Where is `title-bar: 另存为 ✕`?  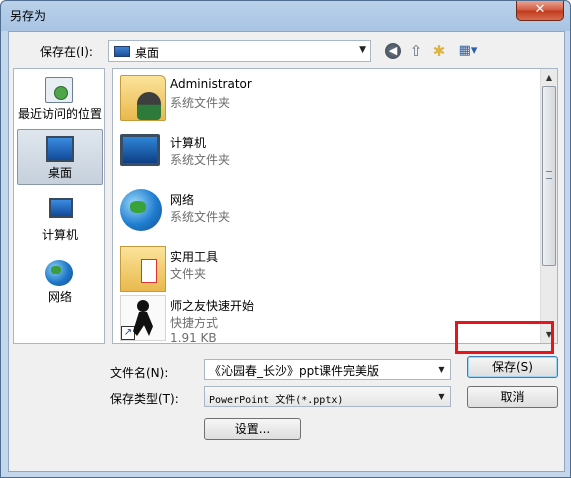
title-bar: 另存为 ✕ is located at coordinates (285, 16).